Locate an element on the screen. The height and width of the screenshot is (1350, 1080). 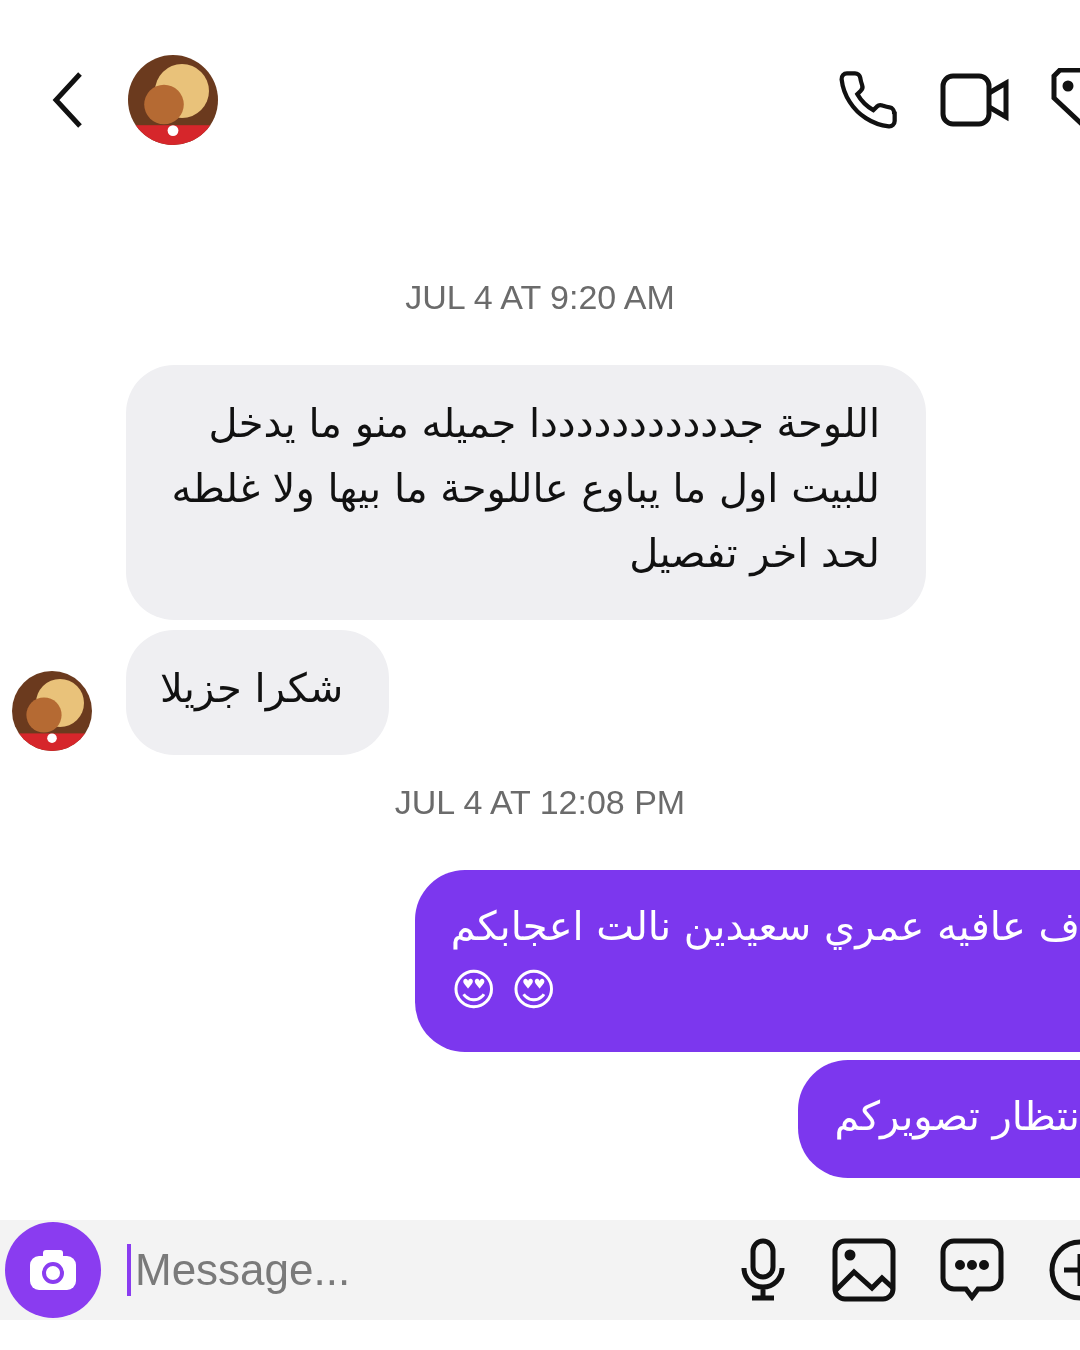
received-message: شكرا جزيلا is located at coordinates (258, 692).